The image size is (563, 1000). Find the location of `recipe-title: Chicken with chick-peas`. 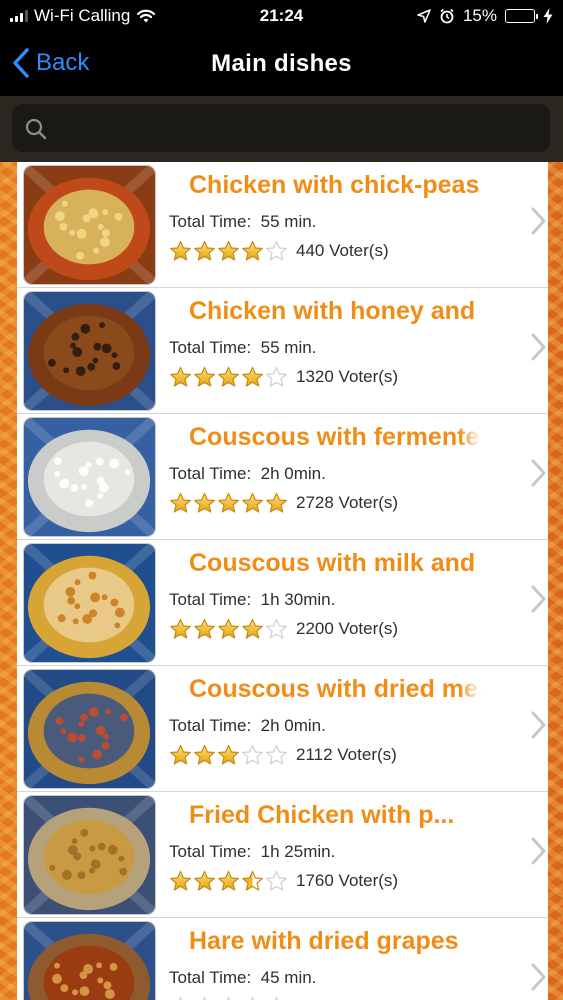

recipe-title: Chicken with chick-peas is located at coordinates (334, 185).